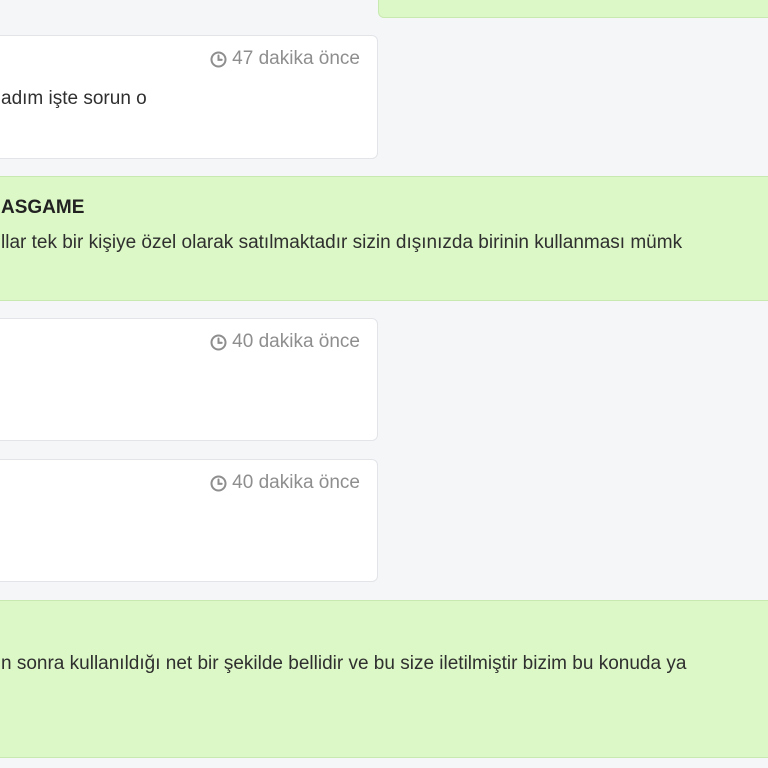  Describe the element at coordinates (43, 207) in the screenshot. I see `sender-name: ASGAME` at that location.